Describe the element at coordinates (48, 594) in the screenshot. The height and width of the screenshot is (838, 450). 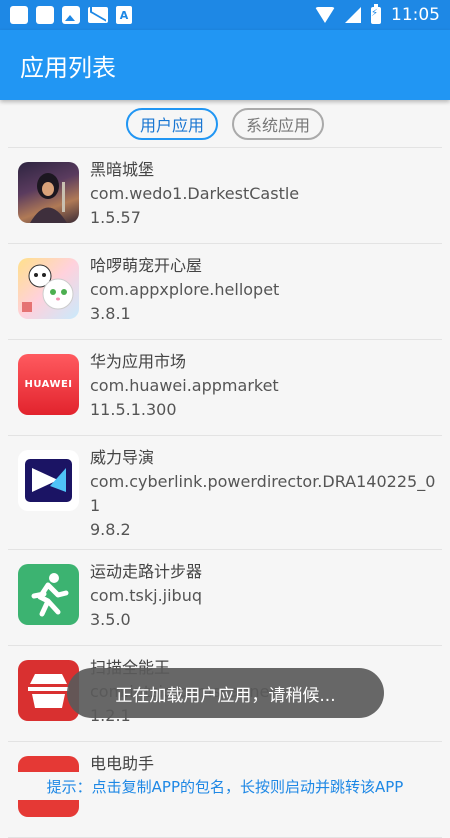
I see `pedometer-icon` at that location.